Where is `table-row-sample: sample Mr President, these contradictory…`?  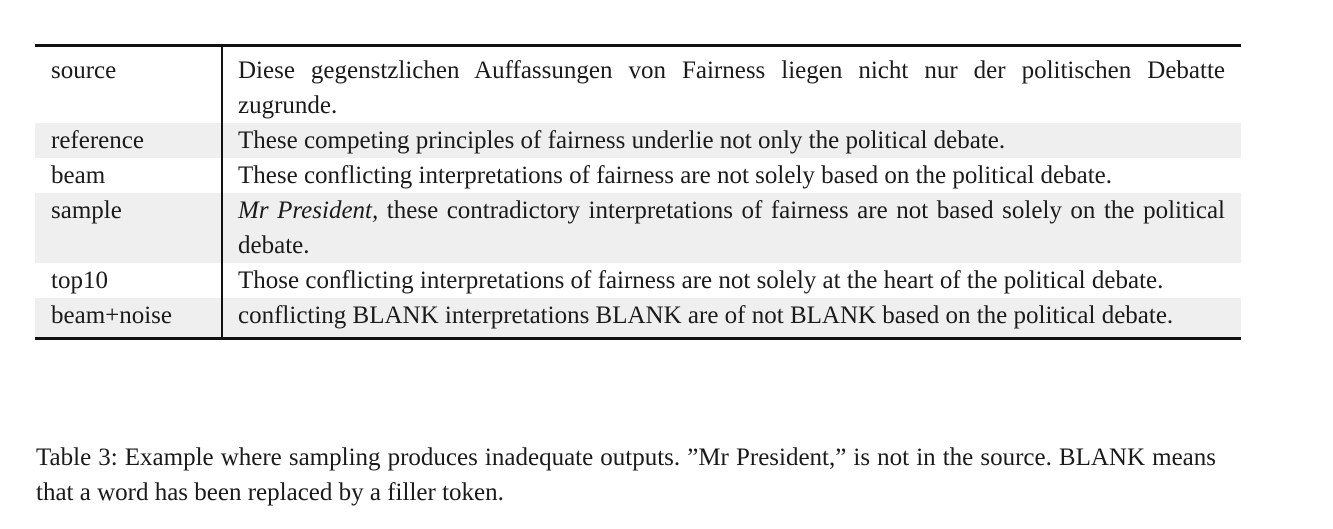
table-row-sample: sample Mr President, these contradictory… is located at coordinates (638, 228).